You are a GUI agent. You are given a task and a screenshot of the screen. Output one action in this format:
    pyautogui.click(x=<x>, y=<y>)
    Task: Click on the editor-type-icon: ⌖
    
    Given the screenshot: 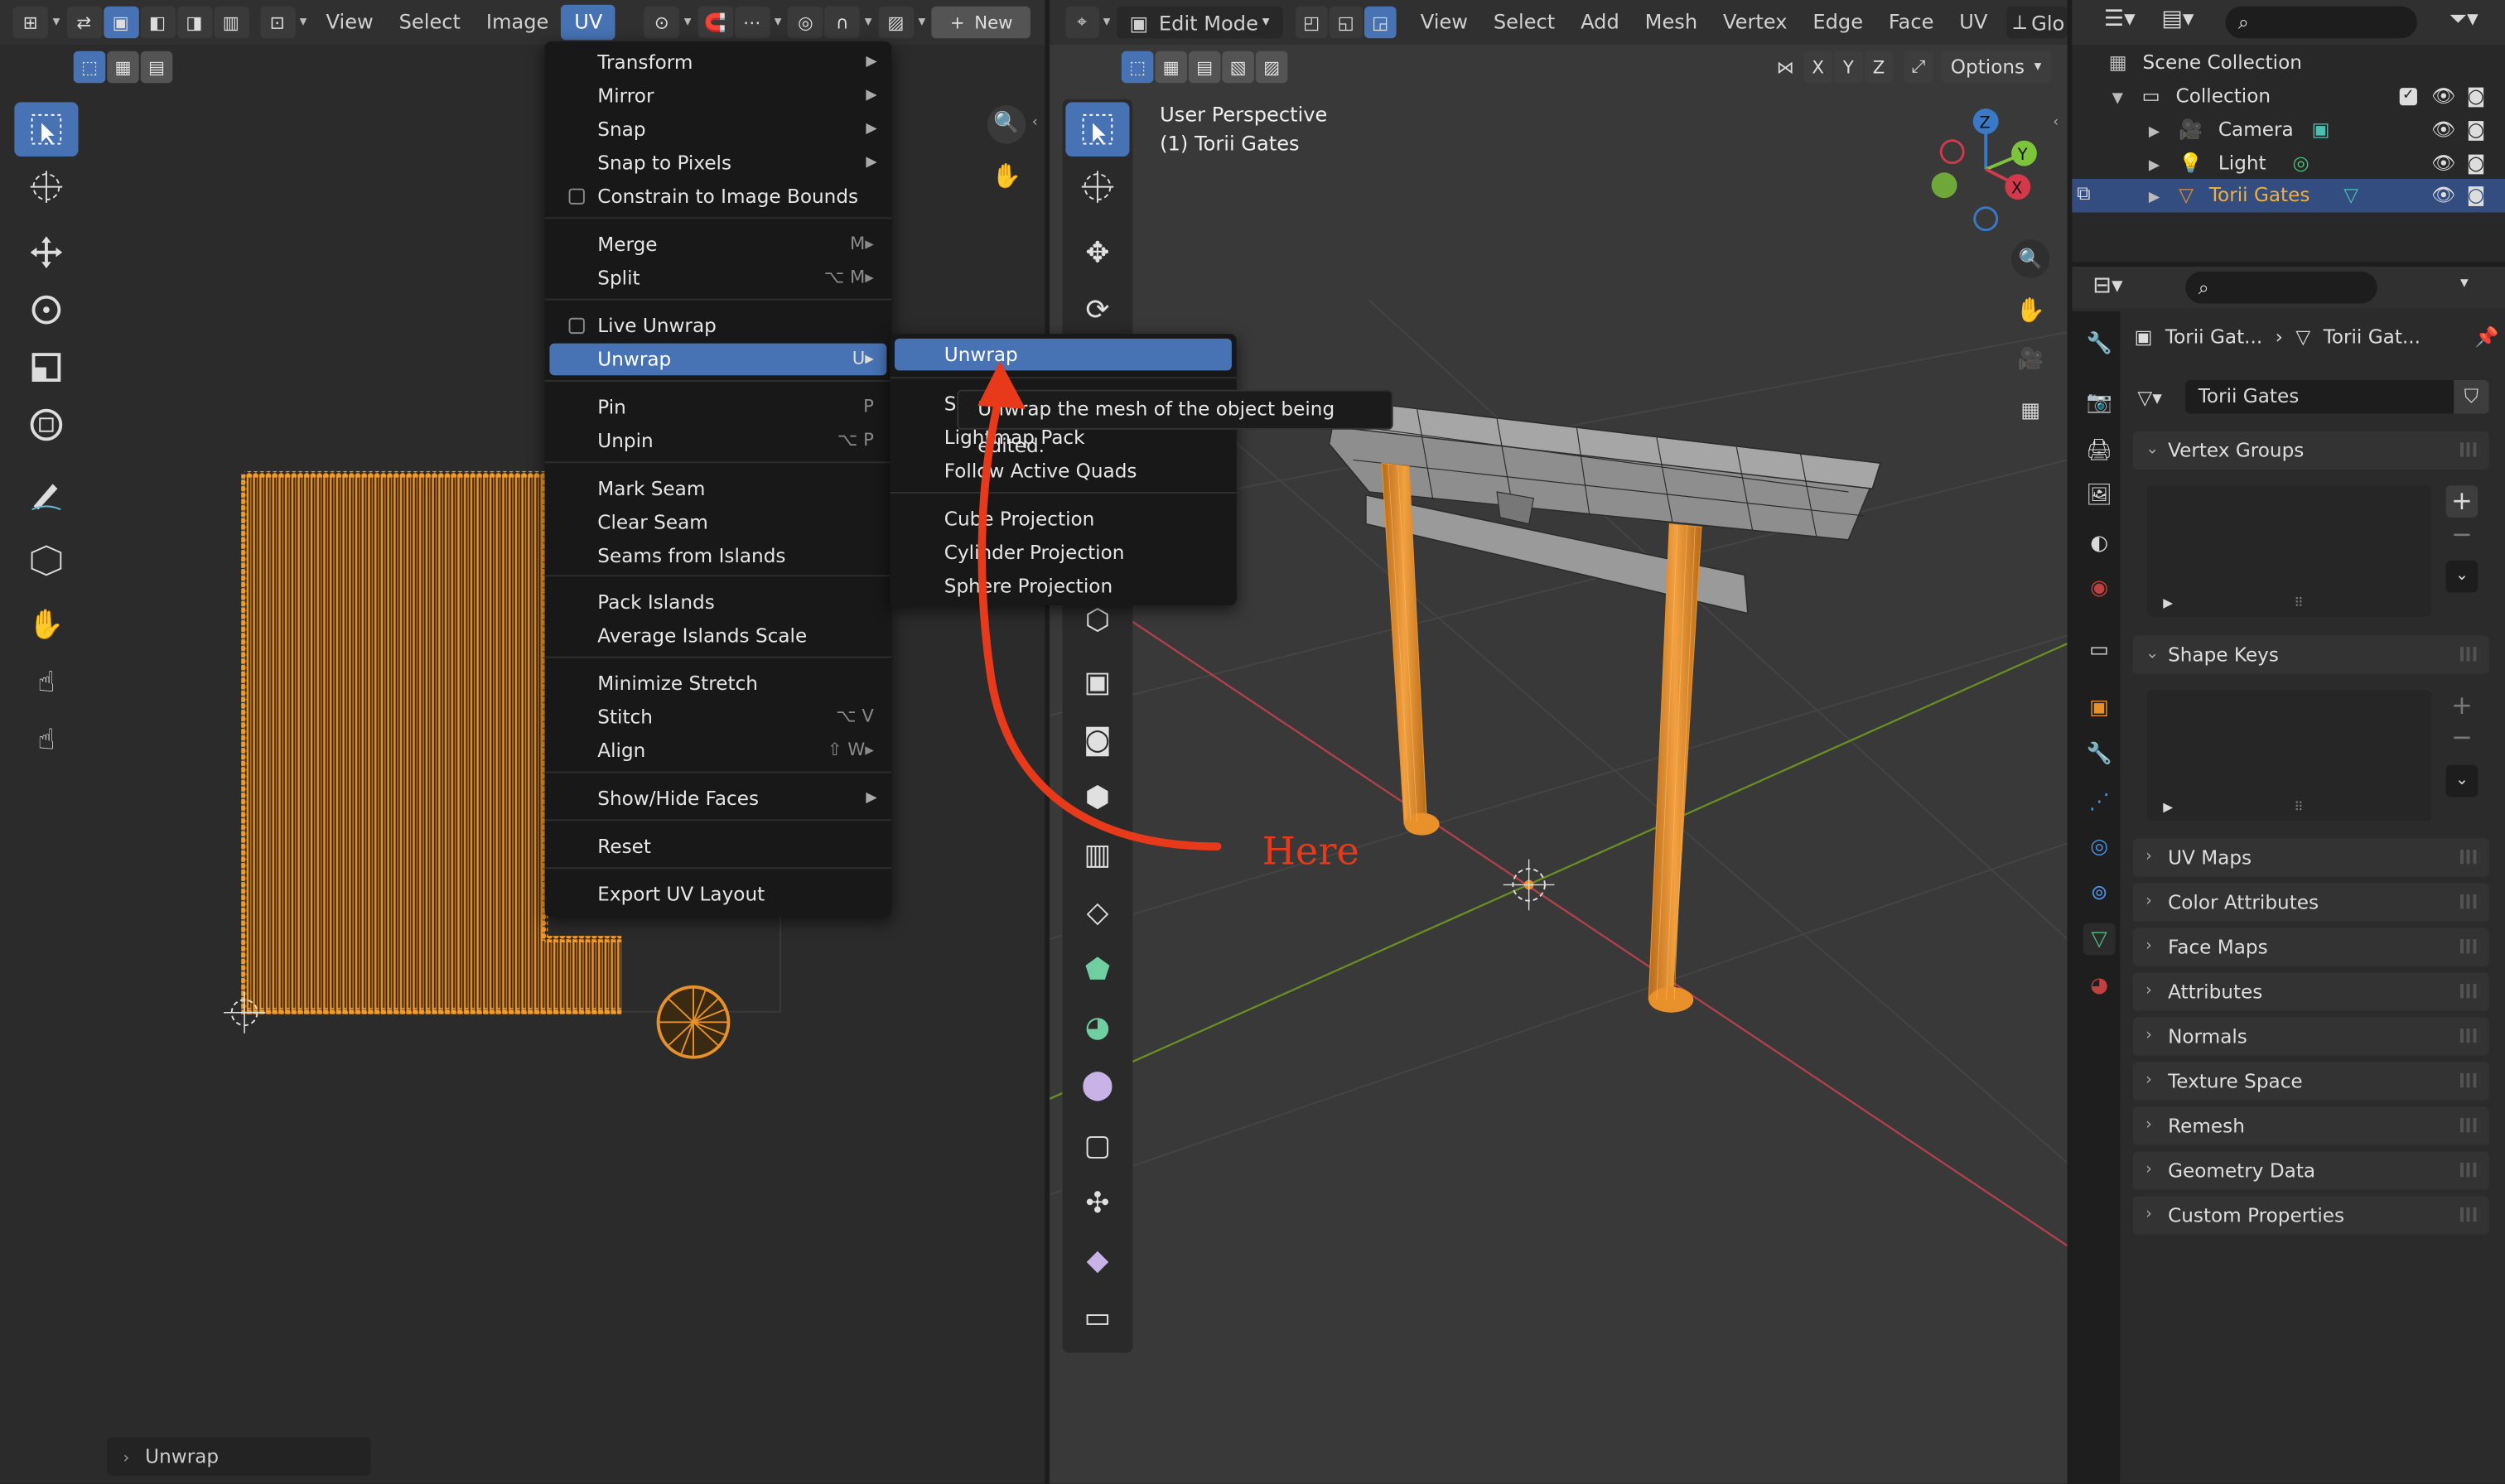 What is the action you would take?
    pyautogui.click(x=1081, y=22)
    